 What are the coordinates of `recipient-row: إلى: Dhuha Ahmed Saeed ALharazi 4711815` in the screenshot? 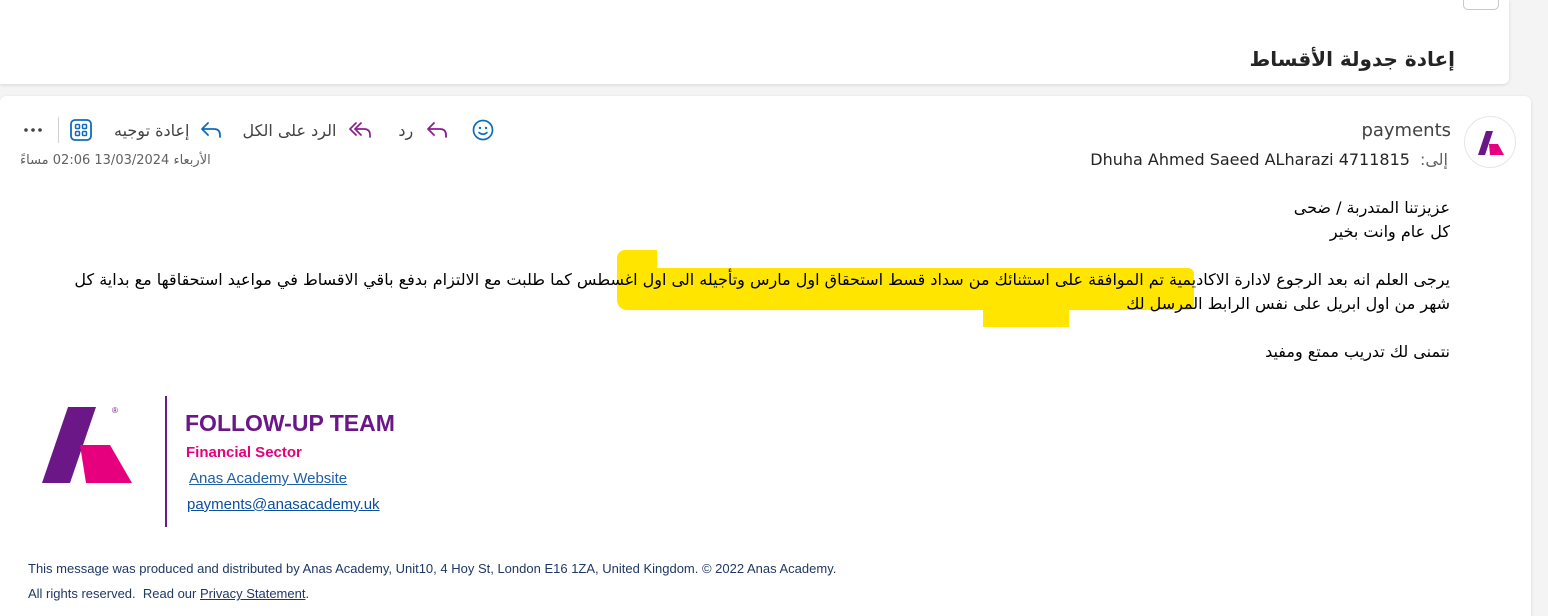 It's located at (1269, 159).